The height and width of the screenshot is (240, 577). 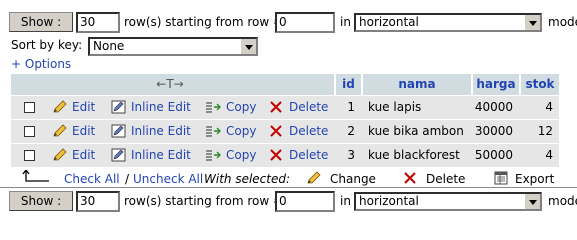 What do you see at coordinates (351, 131) in the screenshot?
I see `cell-id: 2` at bounding box center [351, 131].